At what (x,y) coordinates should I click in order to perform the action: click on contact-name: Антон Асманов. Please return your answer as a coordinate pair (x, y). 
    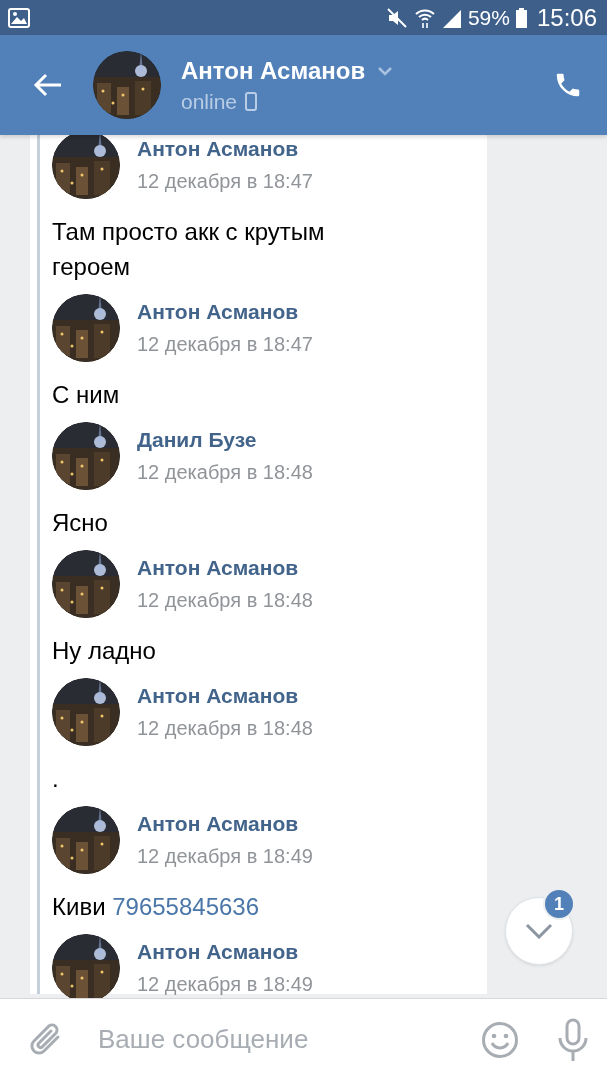
    Looking at the image, I should click on (273, 70).